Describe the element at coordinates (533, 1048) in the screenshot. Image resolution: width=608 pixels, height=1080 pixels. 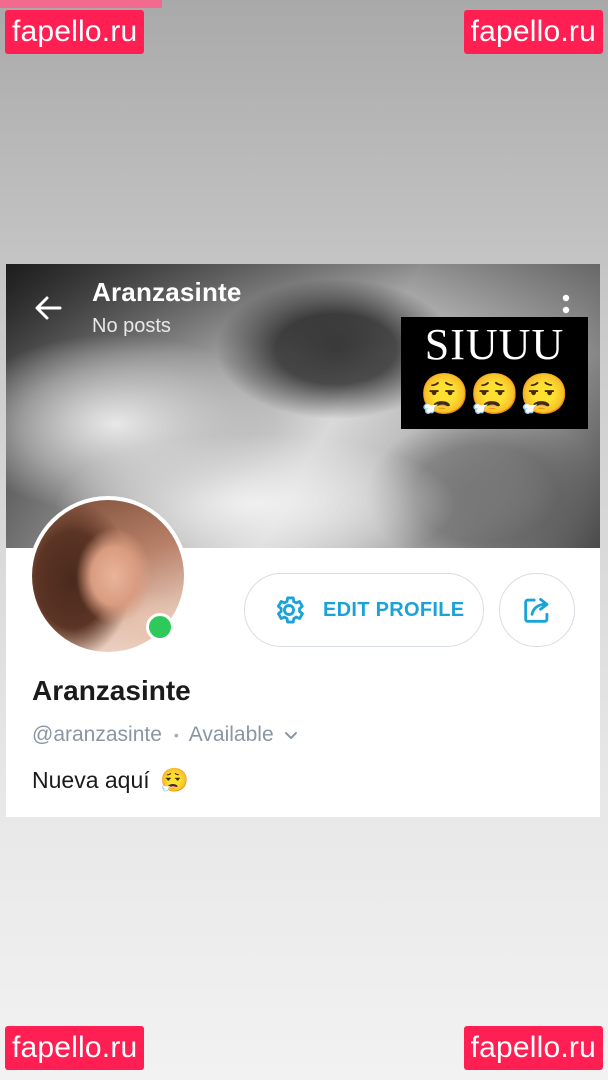
I see `watermark-bottom-right: fapello.ru` at that location.